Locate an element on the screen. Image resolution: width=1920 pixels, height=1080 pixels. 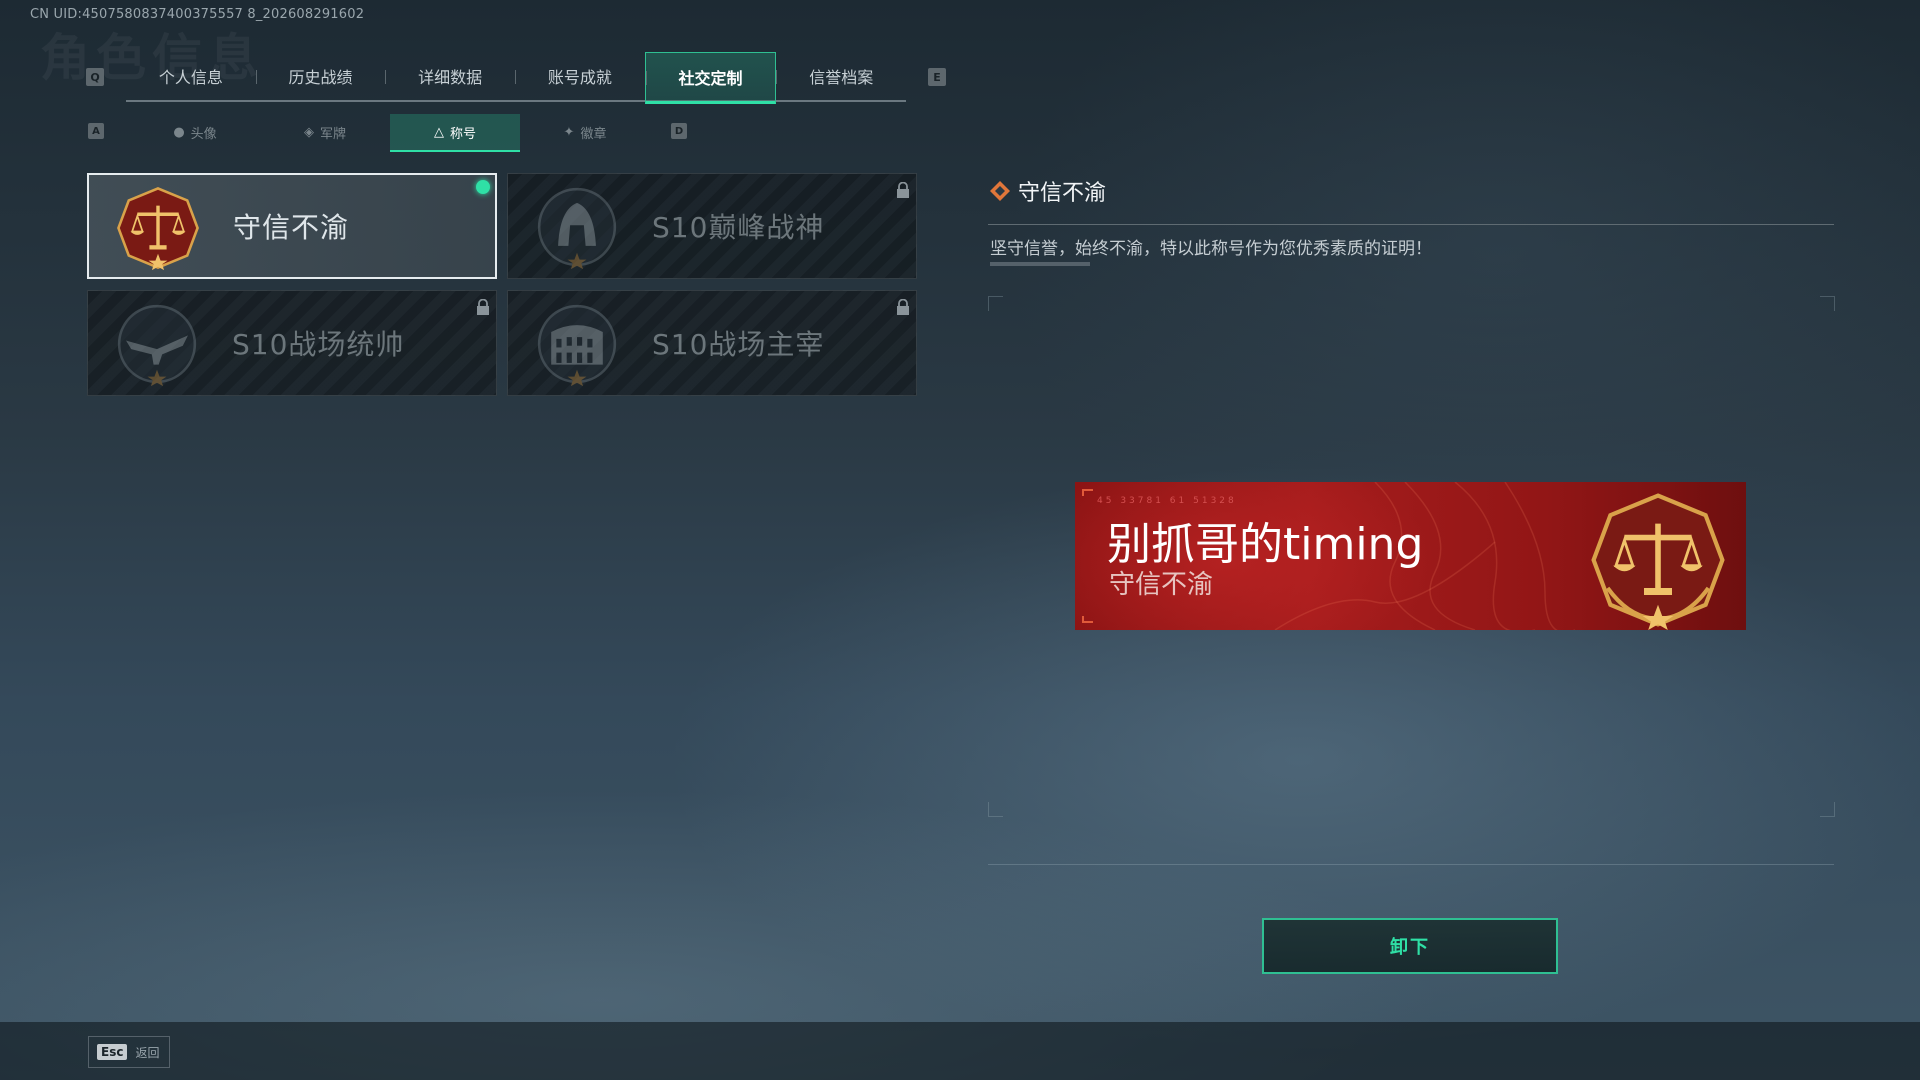
triangle-icon: △ is located at coordinates (438, 132).